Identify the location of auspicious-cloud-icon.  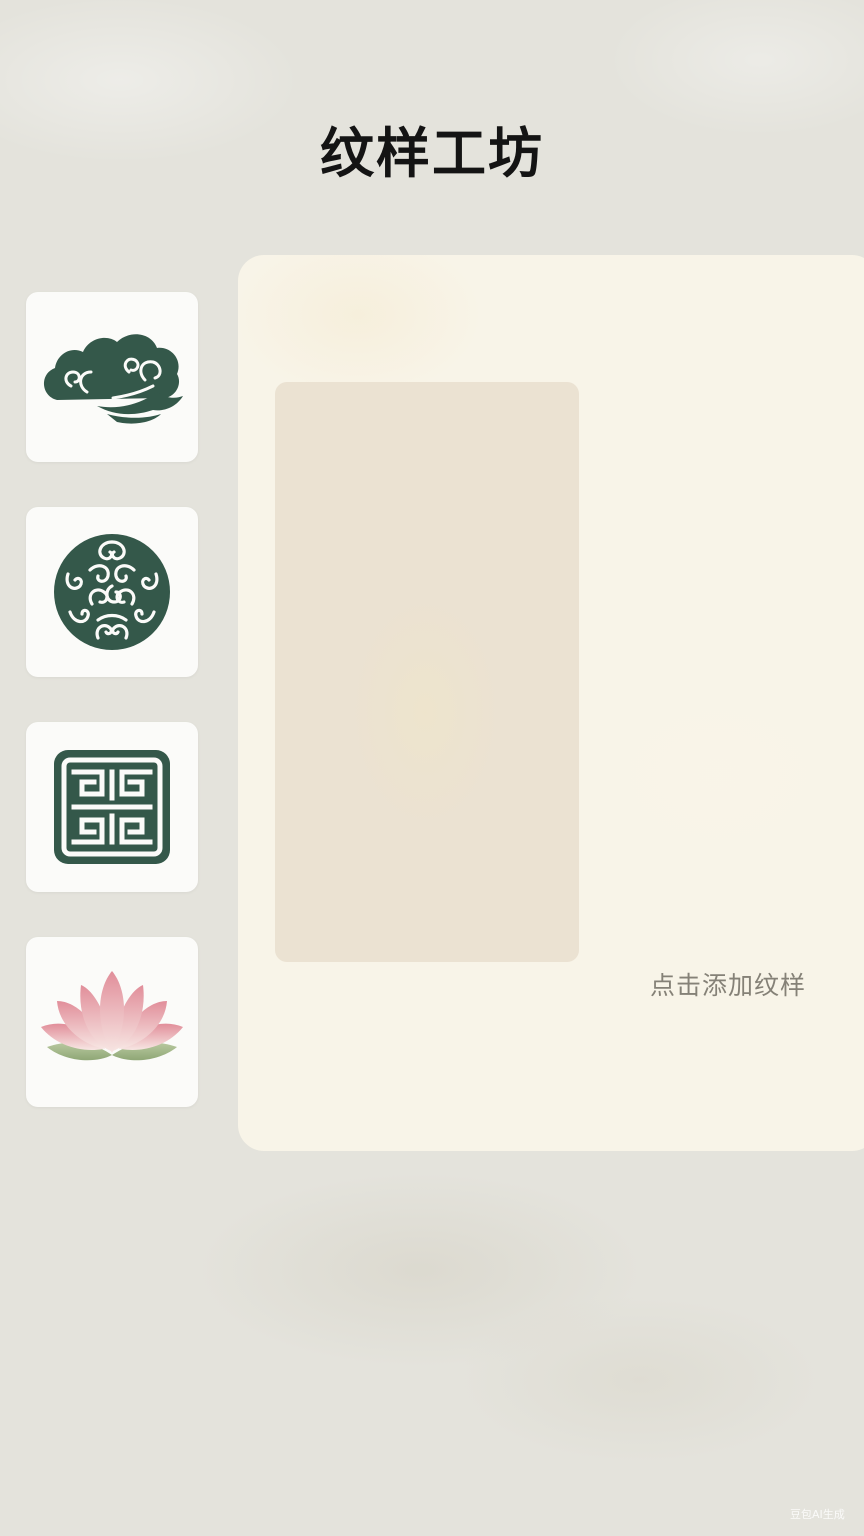
(113, 379).